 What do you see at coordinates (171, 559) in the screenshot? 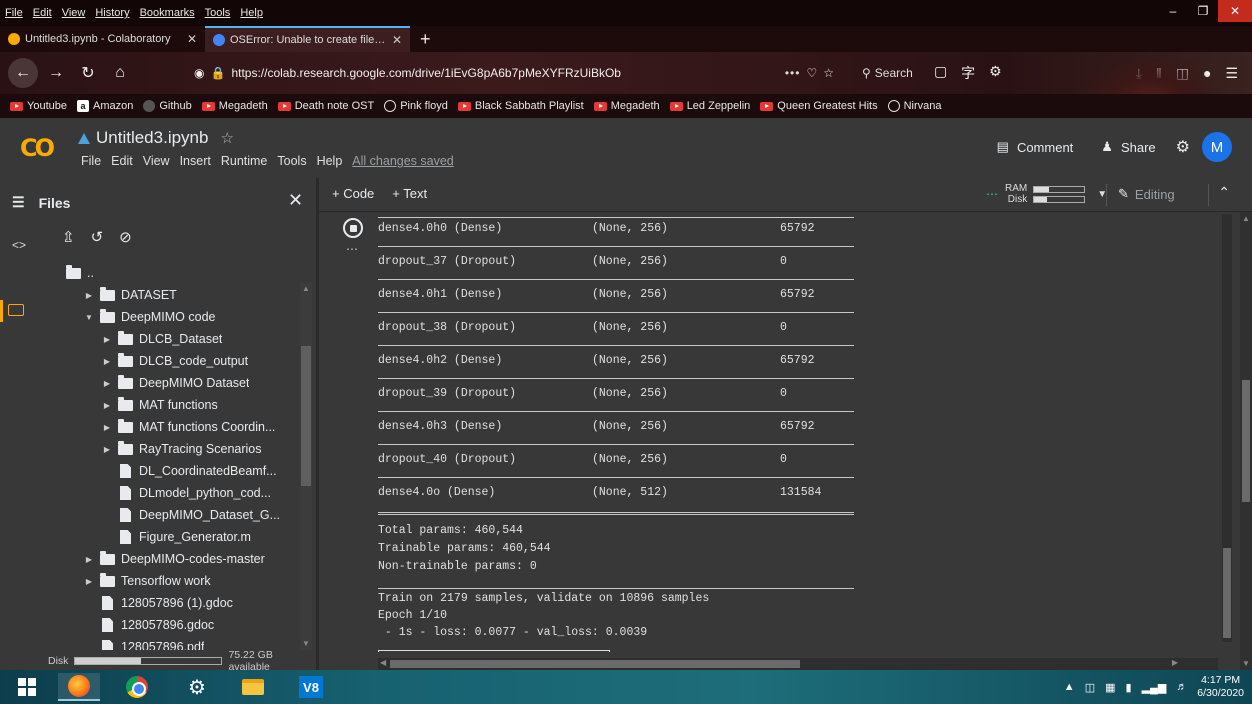
I see `folder-row: ▶ DeepMIMO-codes-master` at bounding box center [171, 559].